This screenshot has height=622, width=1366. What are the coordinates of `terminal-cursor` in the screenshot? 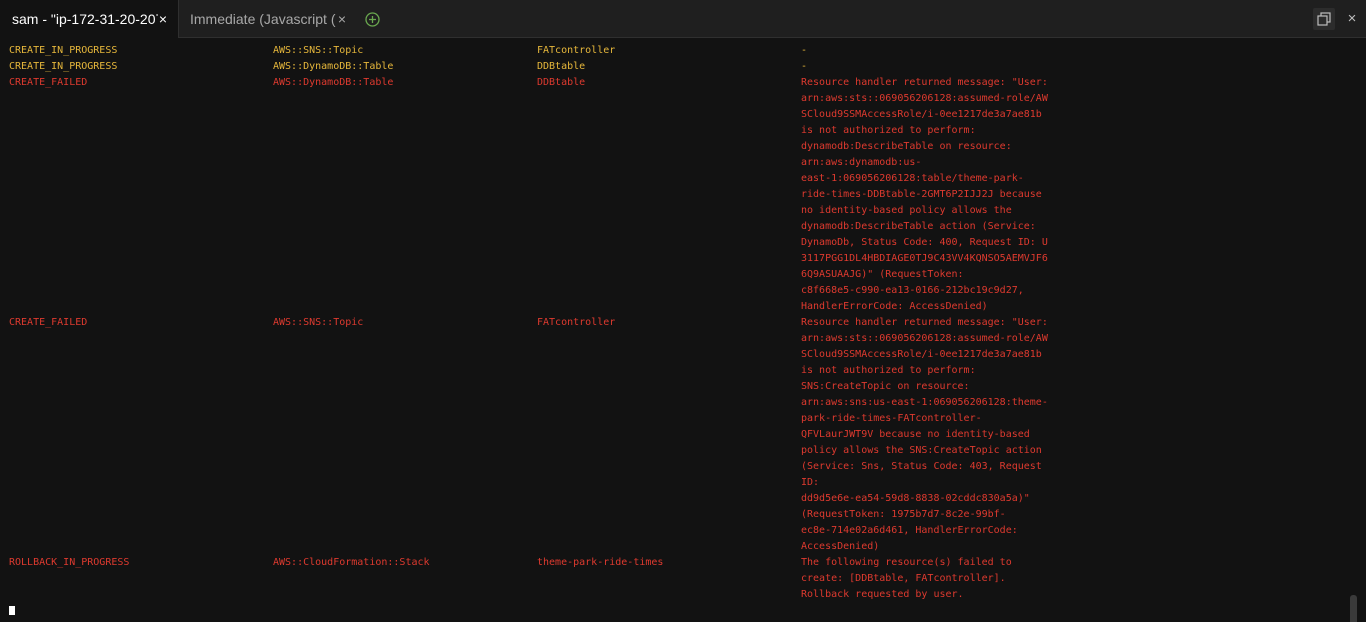 It's located at (12, 610).